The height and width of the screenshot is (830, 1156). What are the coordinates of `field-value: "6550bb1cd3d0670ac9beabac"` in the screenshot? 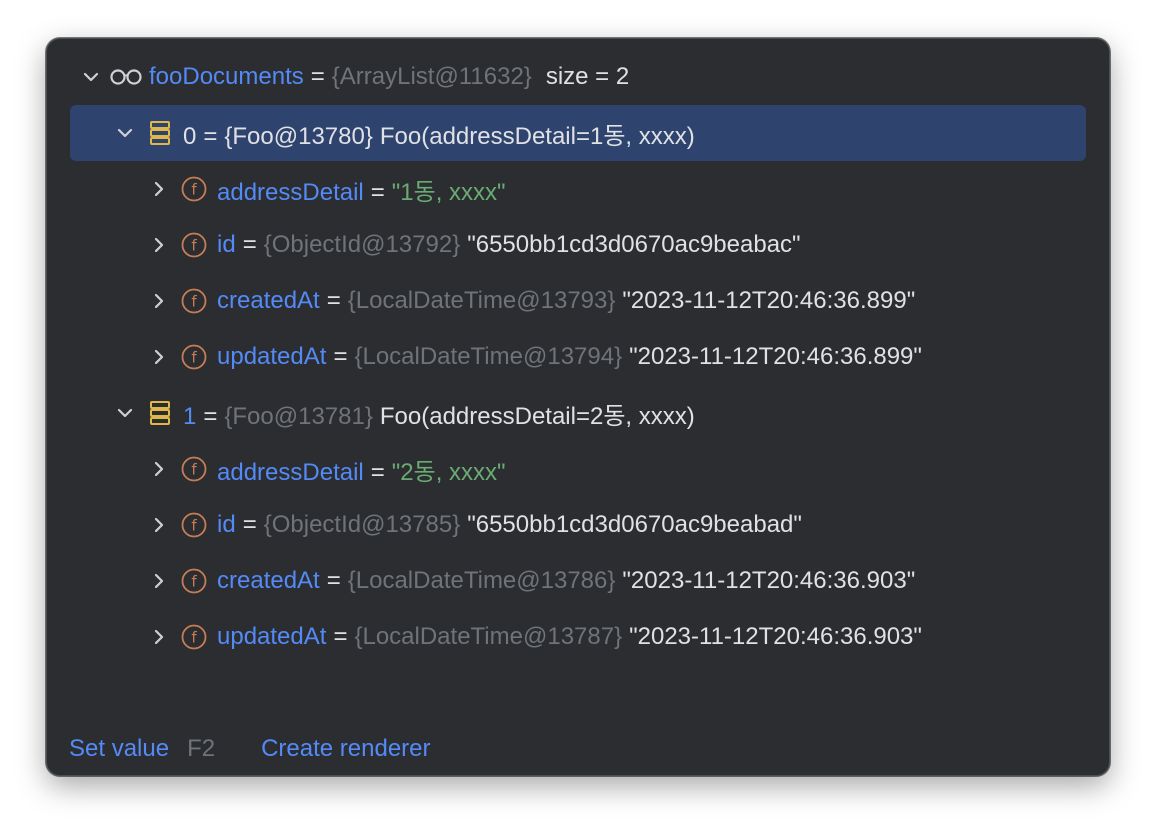 It's located at (634, 244).